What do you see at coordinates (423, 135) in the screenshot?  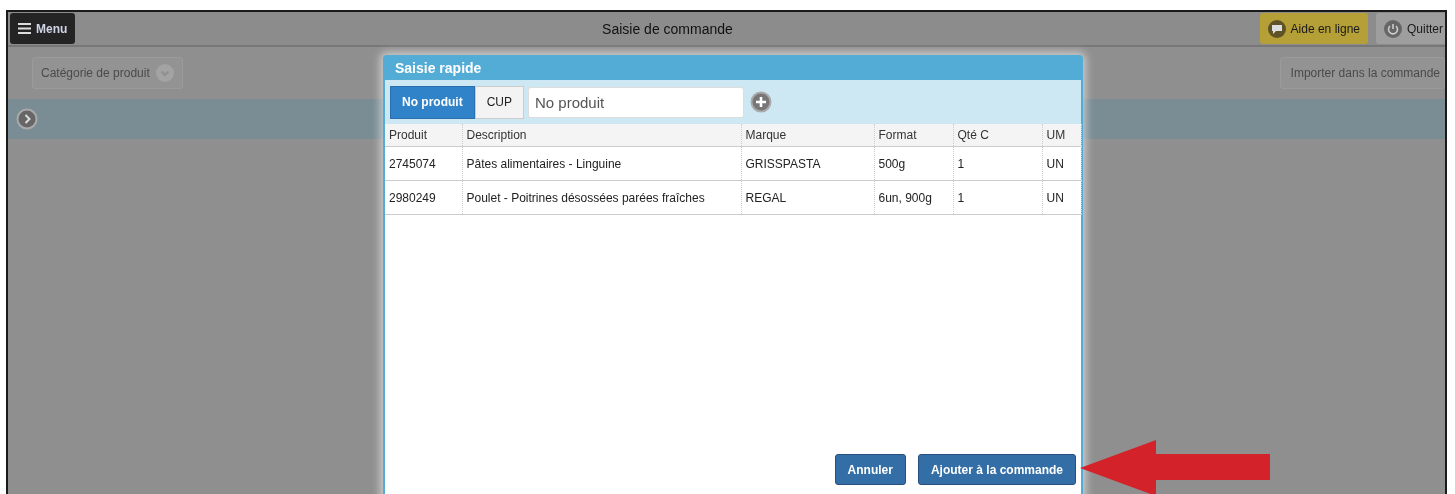 I see `column-header: Produit` at bounding box center [423, 135].